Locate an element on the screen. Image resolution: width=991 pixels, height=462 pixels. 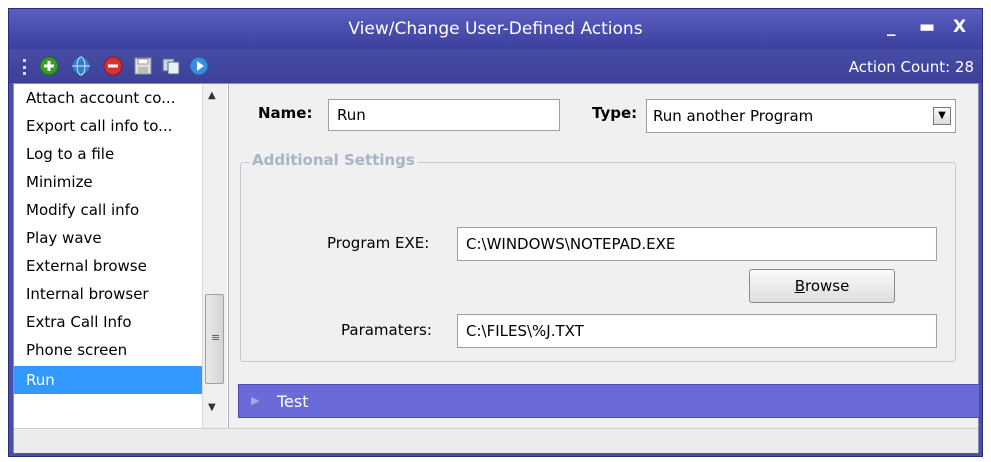
run-action-button is located at coordinates (199, 66).